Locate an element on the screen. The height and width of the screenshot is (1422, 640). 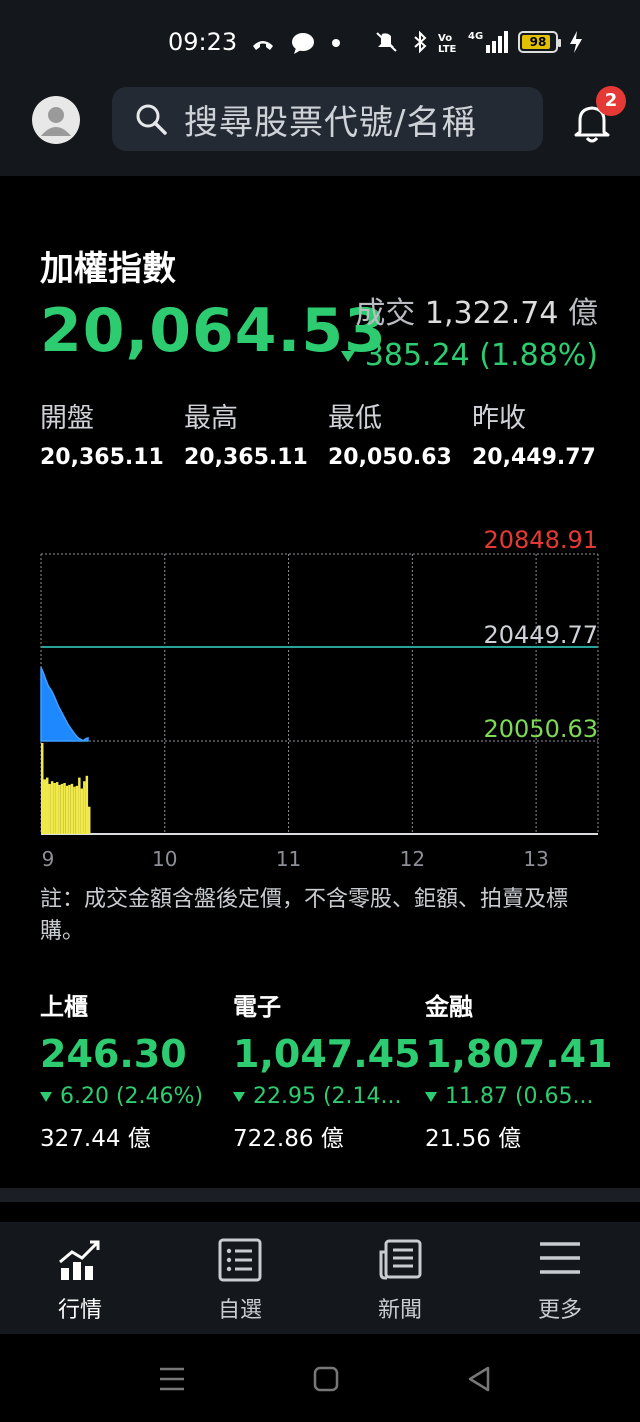
section-divider is located at coordinates (320, 1195).